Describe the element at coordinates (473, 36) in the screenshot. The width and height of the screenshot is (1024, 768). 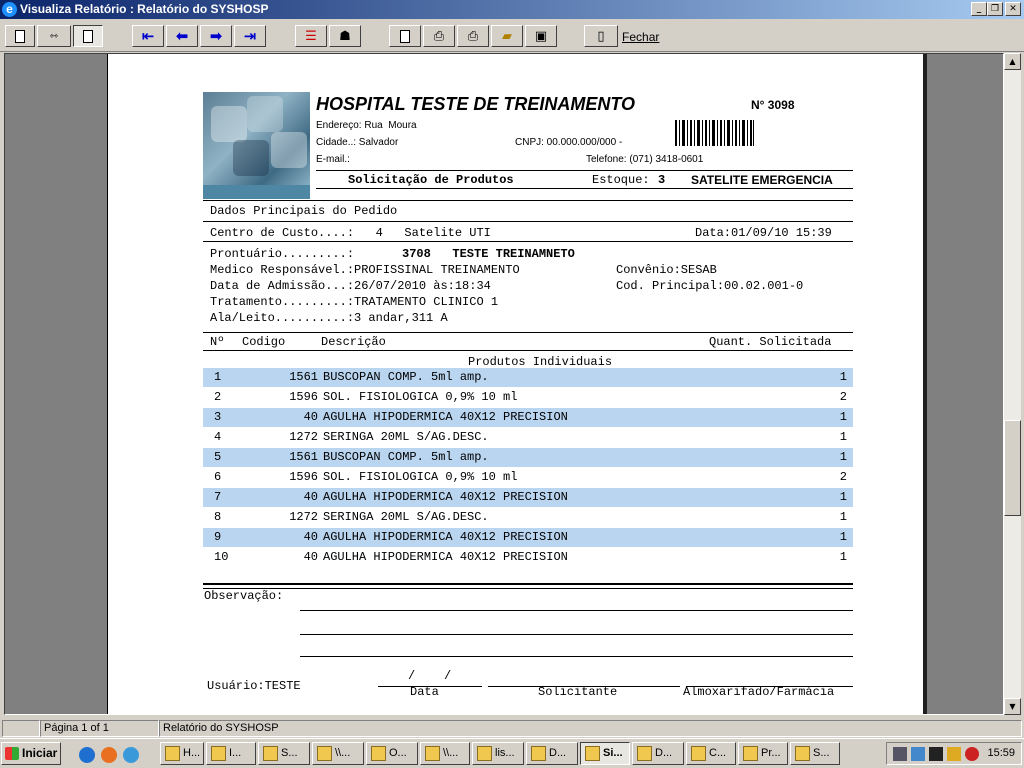
I see `print-button: ⎙` at that location.